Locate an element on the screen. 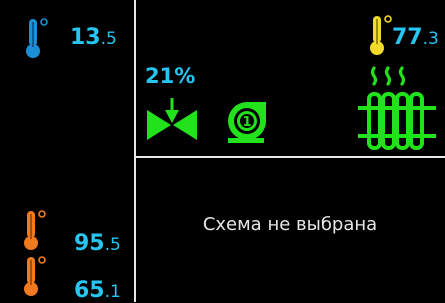 The height and width of the screenshot is (303, 445). thermometer-blue-icon is located at coordinates (37, 38).